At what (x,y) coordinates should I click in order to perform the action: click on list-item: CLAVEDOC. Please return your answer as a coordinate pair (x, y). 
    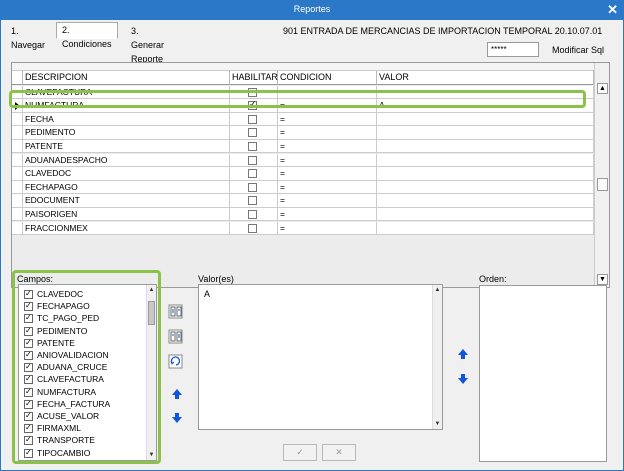
    Looking at the image, I should click on (51, 294).